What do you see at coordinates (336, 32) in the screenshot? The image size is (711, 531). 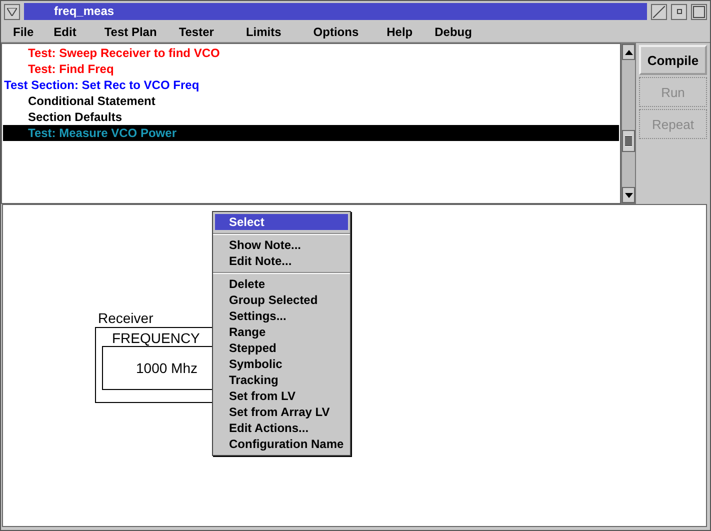 I see `menu-item: Options` at bounding box center [336, 32].